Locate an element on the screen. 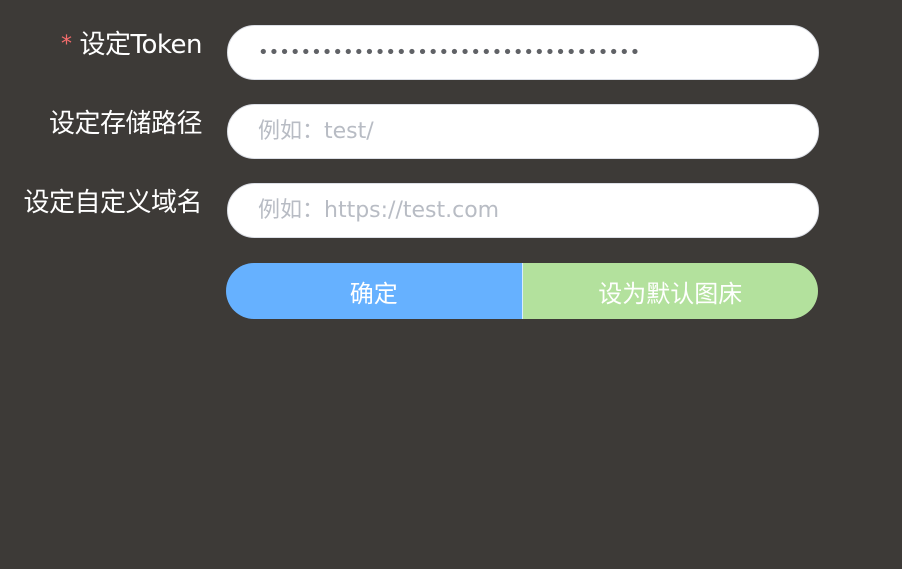 The image size is (902, 569). custom-domain-input is located at coordinates (523, 210).